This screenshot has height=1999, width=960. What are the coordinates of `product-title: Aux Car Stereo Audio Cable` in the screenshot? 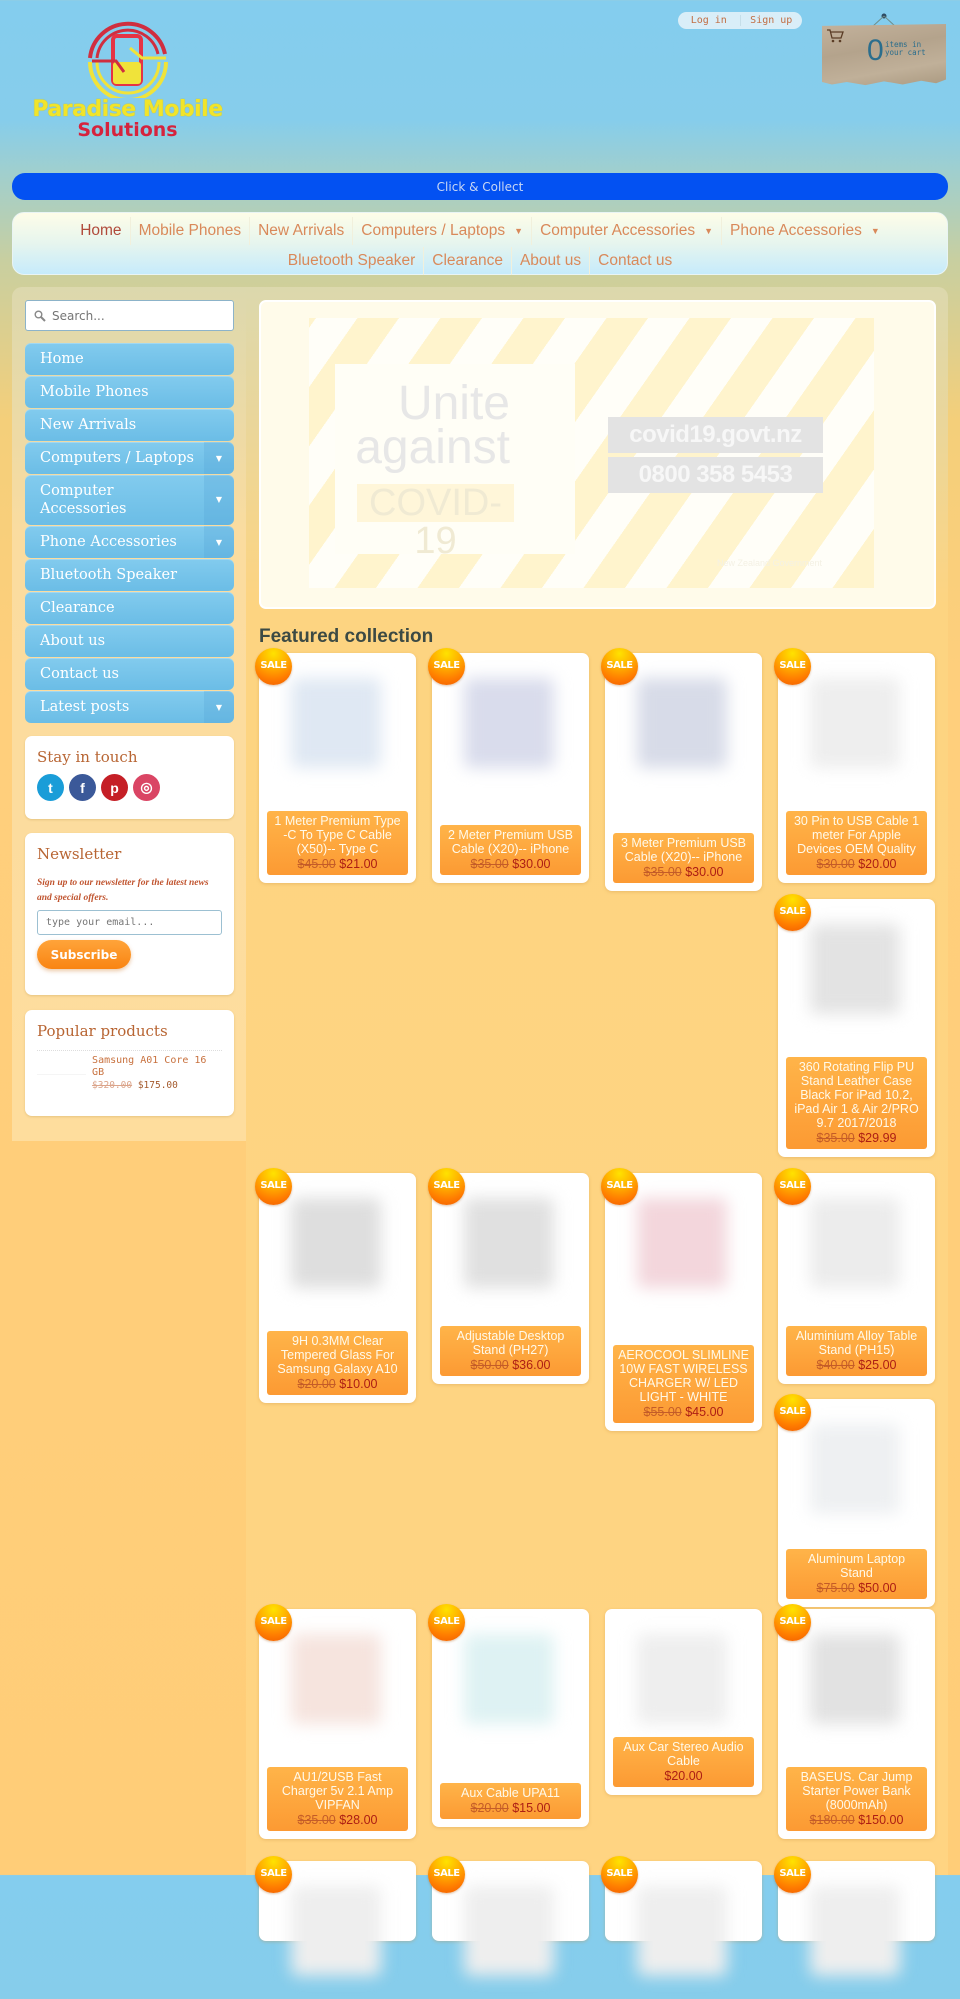 It's located at (683, 1754).